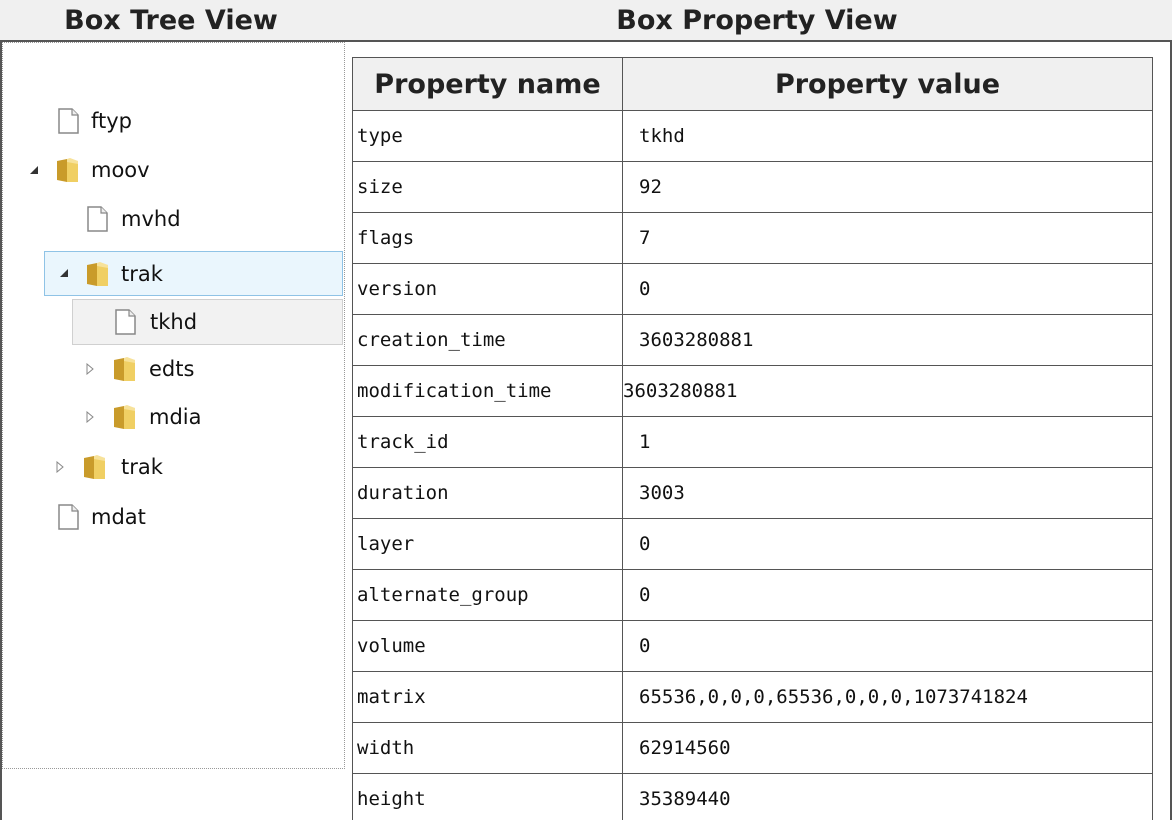 Image resolution: width=1172 pixels, height=820 pixels. Describe the element at coordinates (174, 322) in the screenshot. I see `tree-item-label: tkhd` at that location.